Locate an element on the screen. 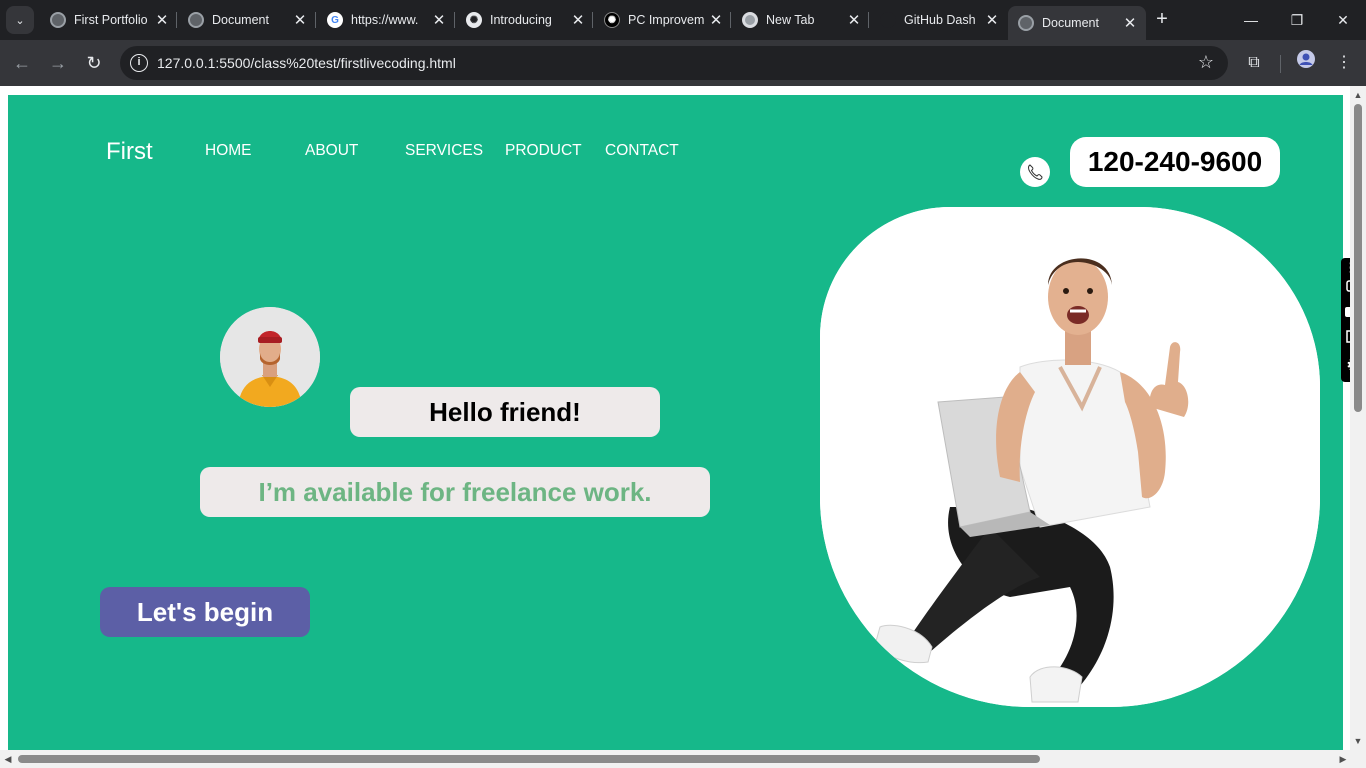 This screenshot has height=768, width=1366. nav-contact: CONTACT is located at coordinates (642, 151).